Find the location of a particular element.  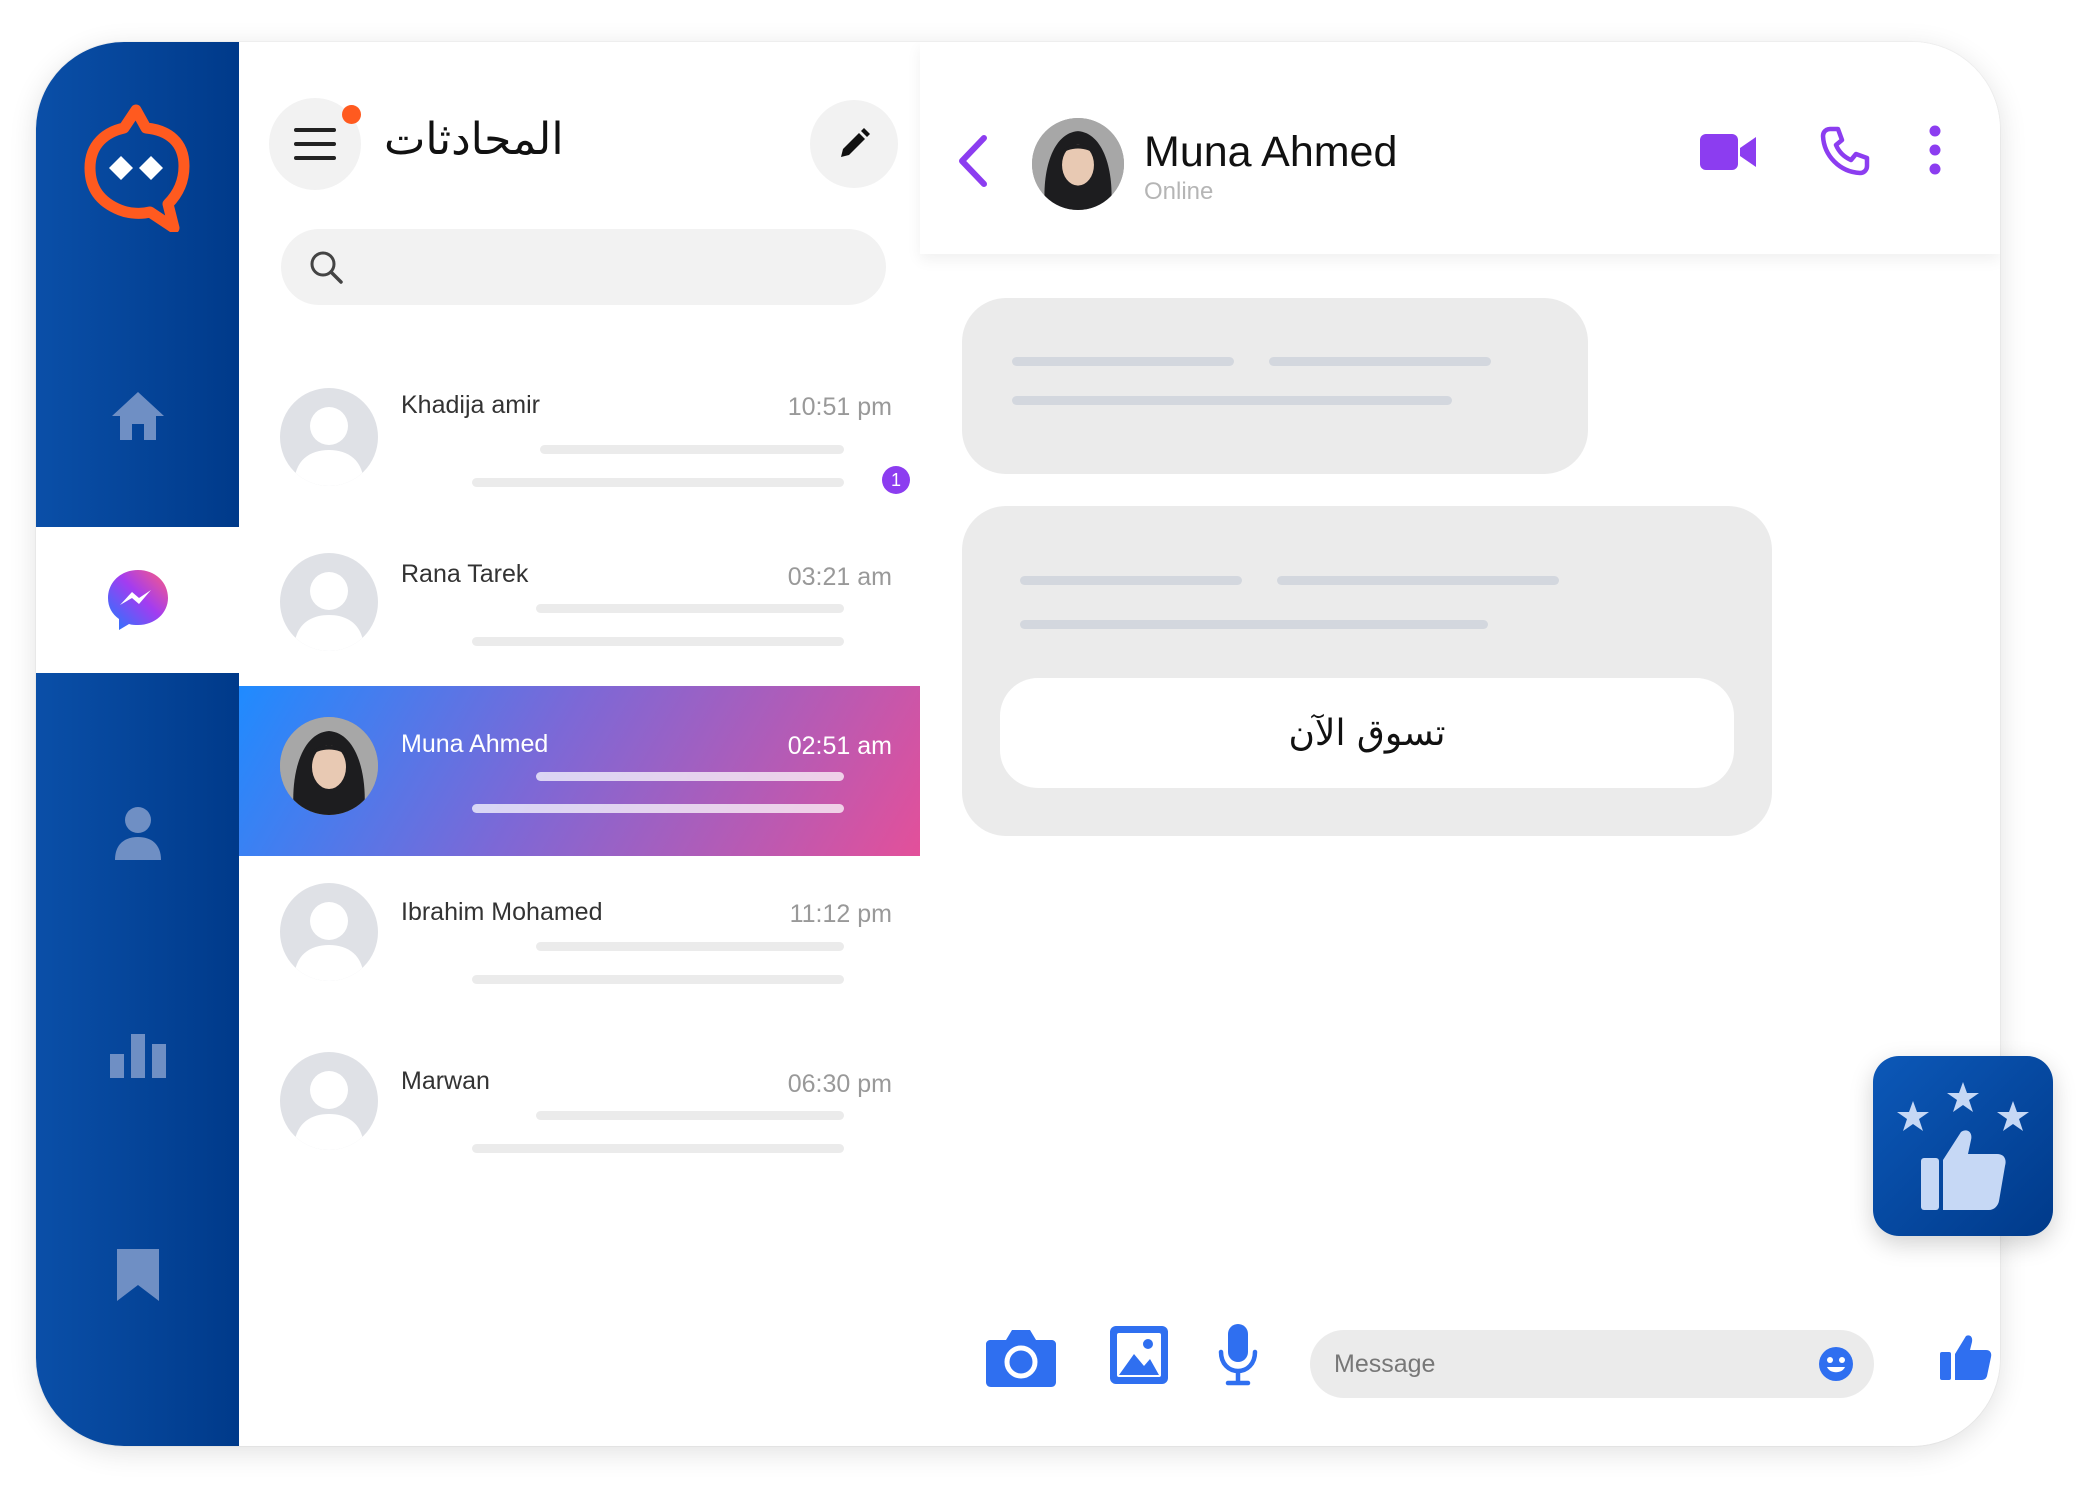

camera-icon is located at coordinates (1021, 1358).